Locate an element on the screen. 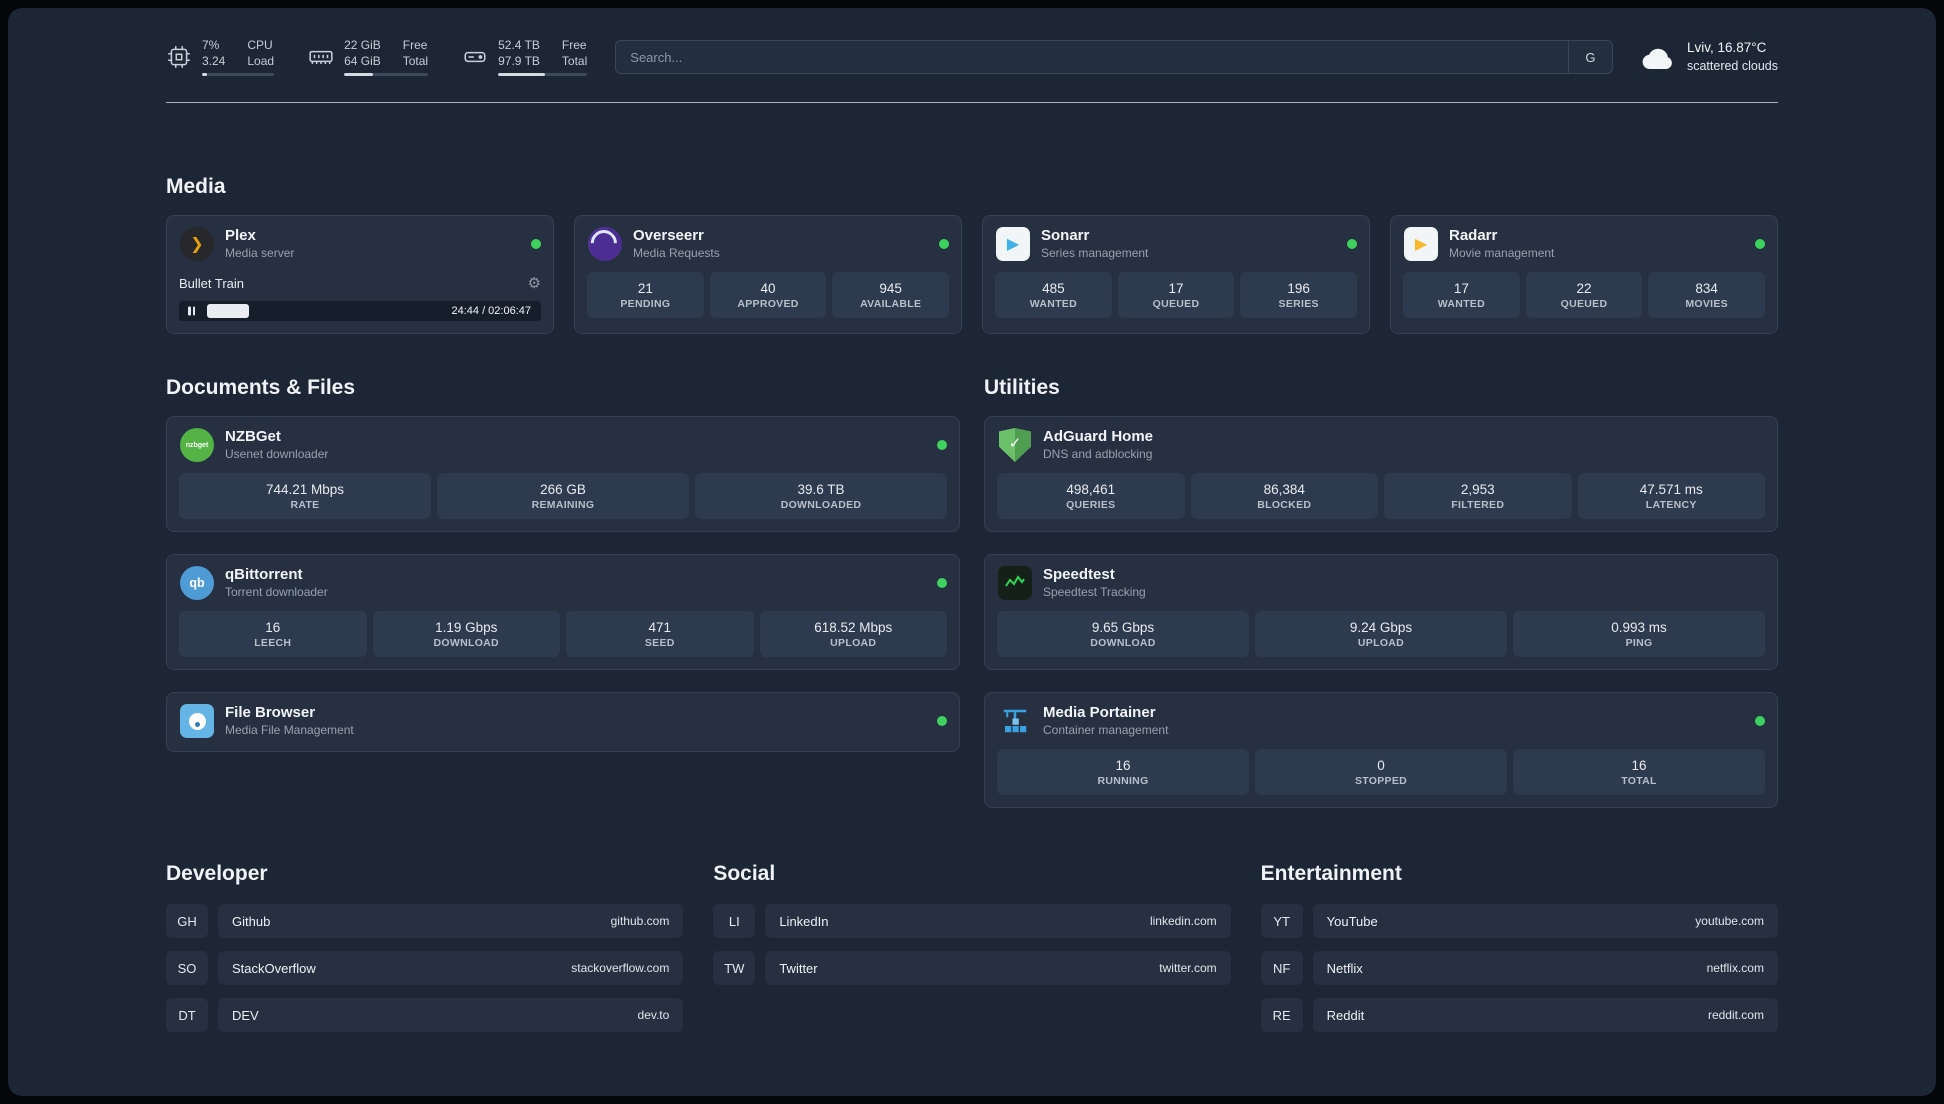 This screenshot has height=1104, width=1944. gear-icon: ⚙ is located at coordinates (534, 283).